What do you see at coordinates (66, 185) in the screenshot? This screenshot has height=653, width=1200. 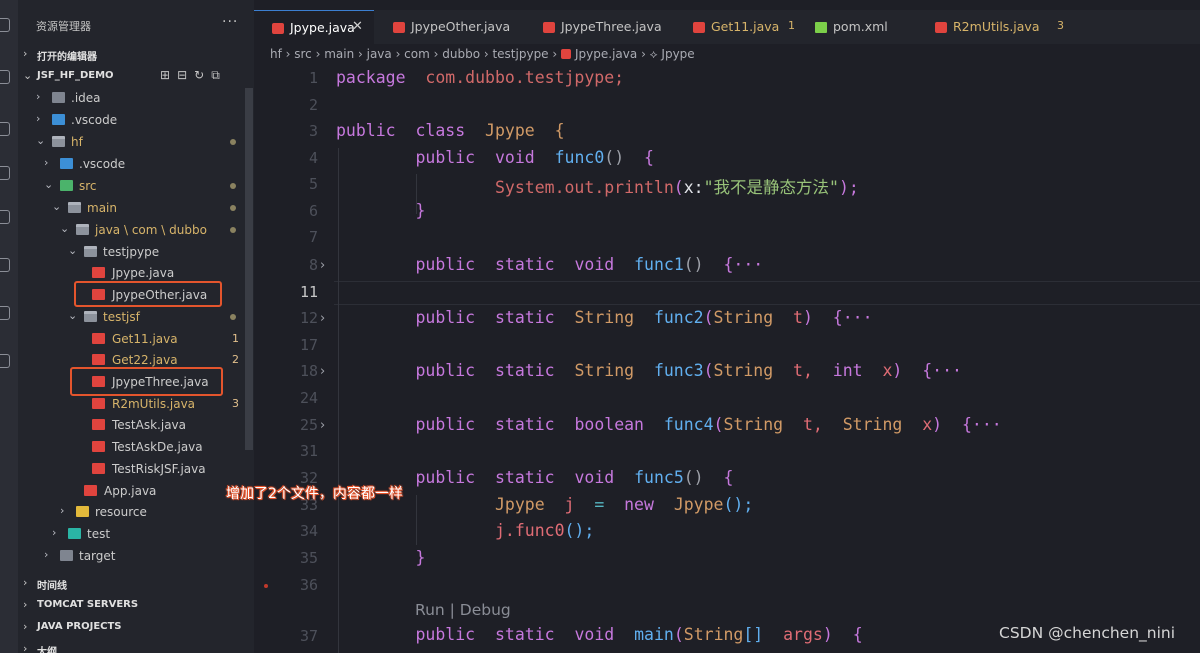 I see `src-folder-icon` at bounding box center [66, 185].